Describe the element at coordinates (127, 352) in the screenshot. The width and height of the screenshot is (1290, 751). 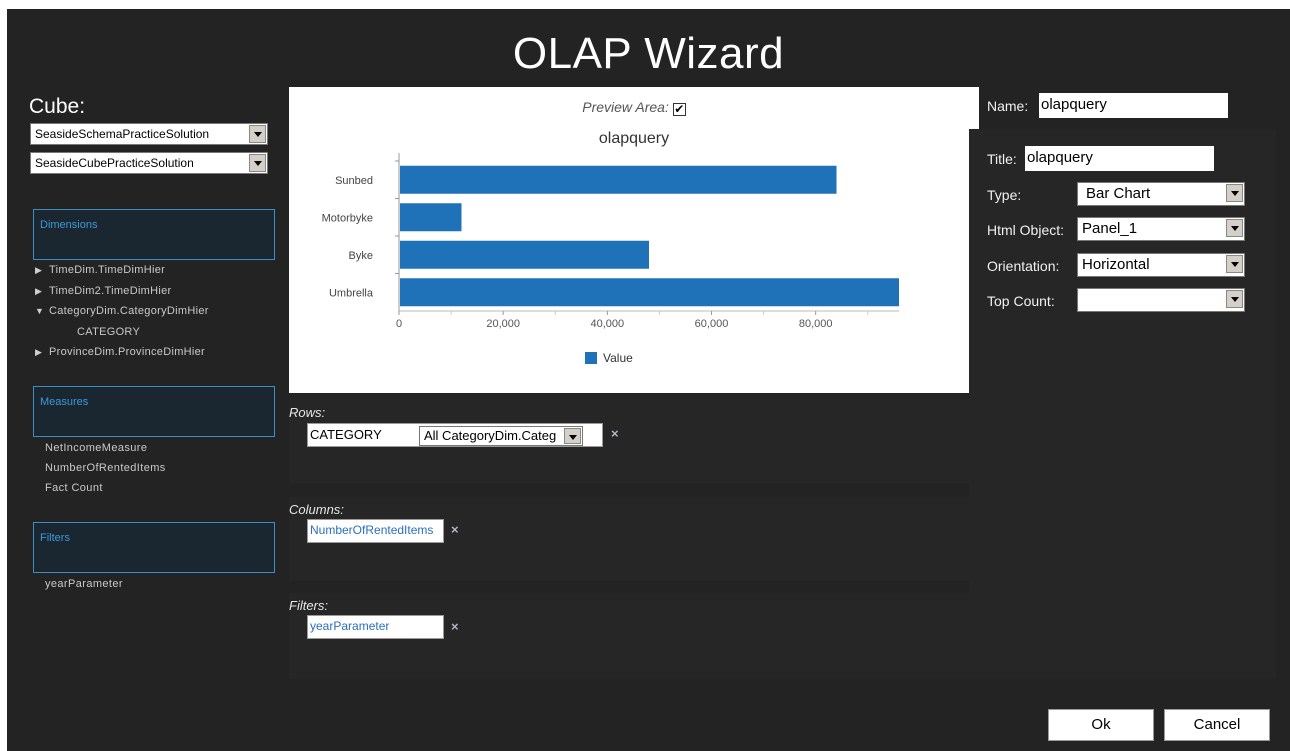
I see `tree-item-label: ProvinceDim.ProvinceDimHier` at that location.